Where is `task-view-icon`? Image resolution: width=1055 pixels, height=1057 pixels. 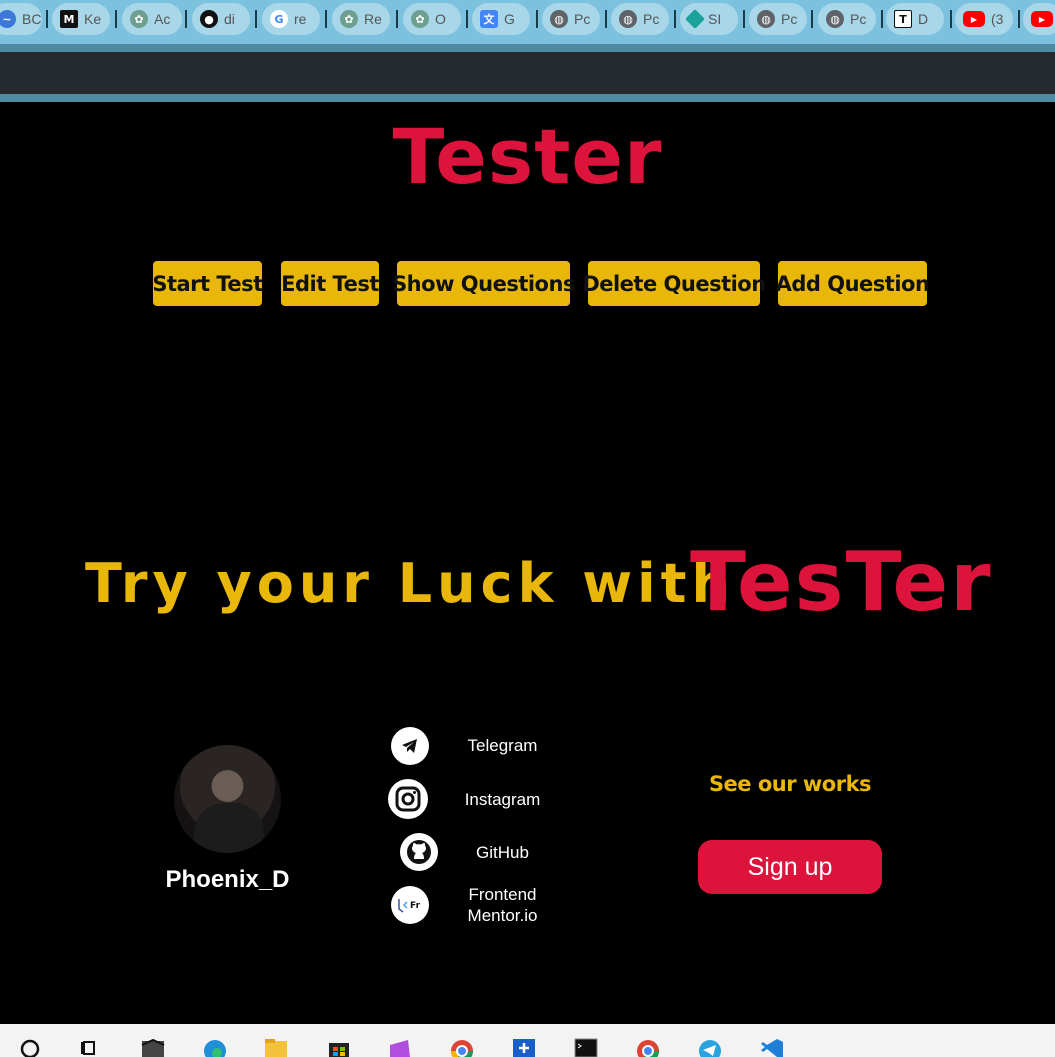
task-view-icon is located at coordinates (90, 1047).